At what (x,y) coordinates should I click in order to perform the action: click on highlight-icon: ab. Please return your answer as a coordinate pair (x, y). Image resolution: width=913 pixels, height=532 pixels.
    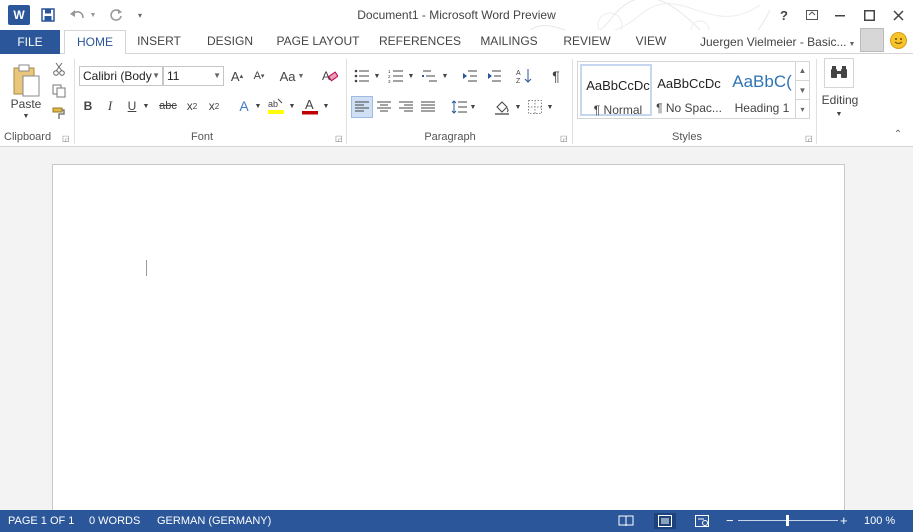
    Looking at the image, I should click on (276, 106).